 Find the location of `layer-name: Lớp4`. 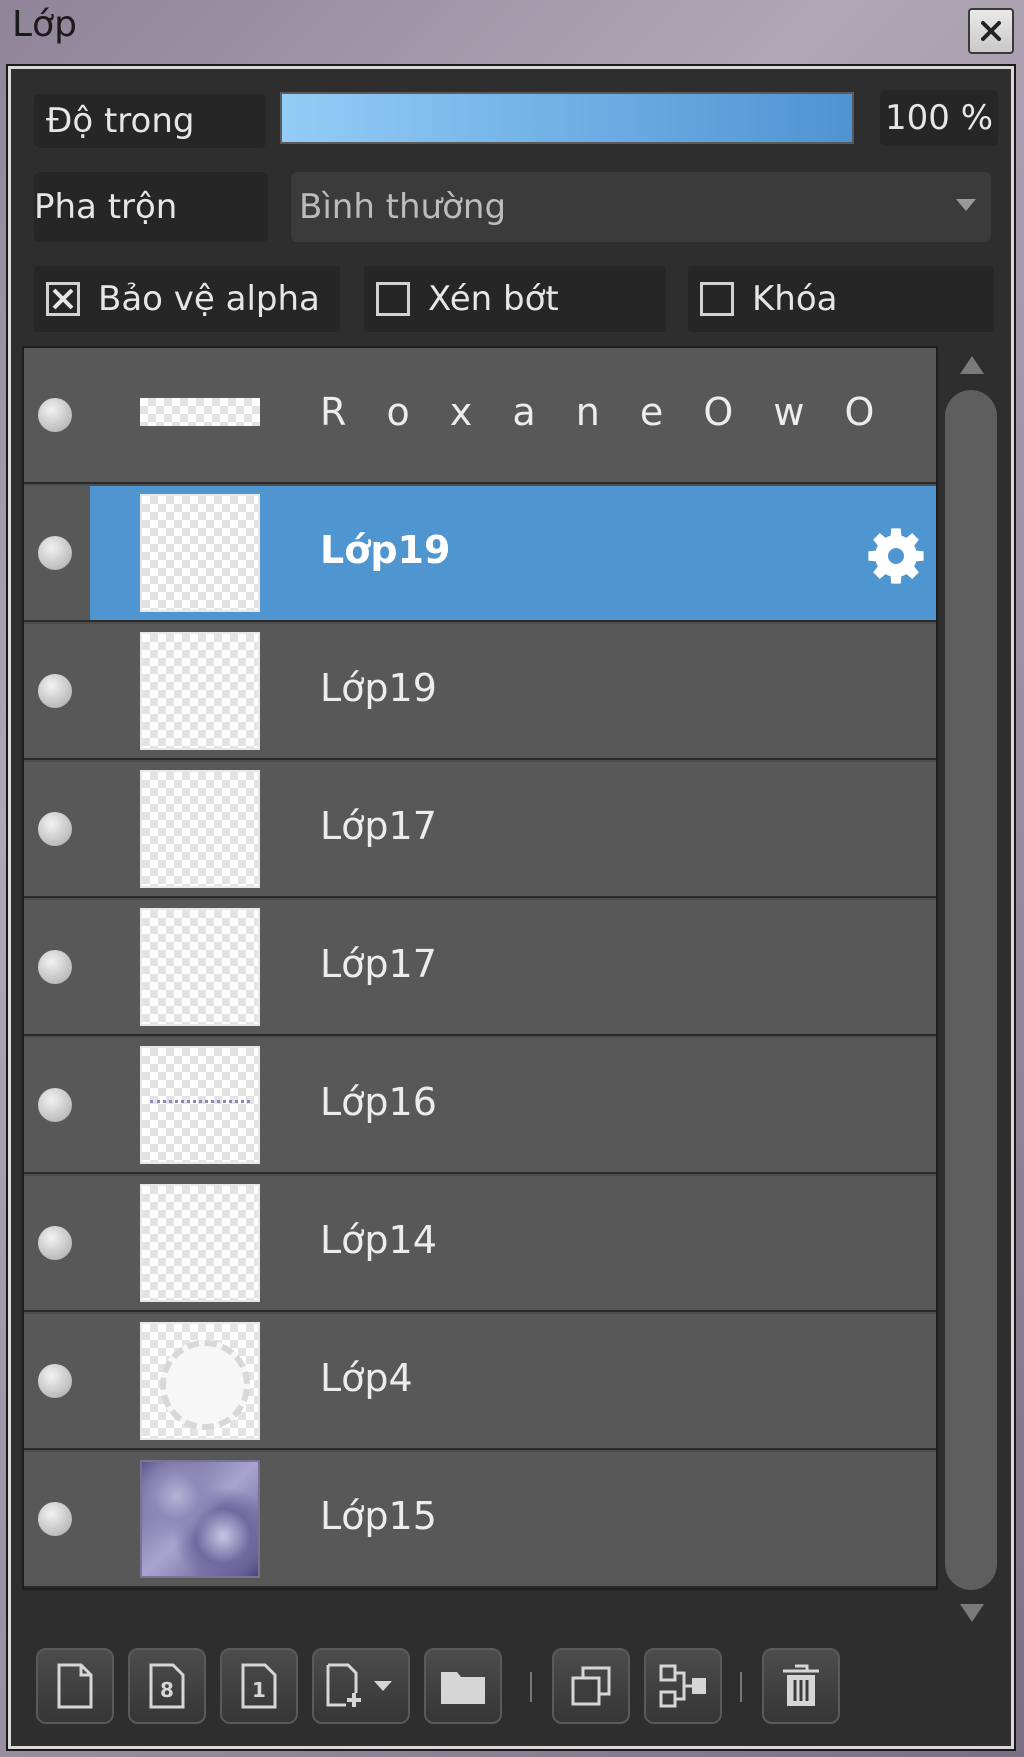

layer-name: Lớp4 is located at coordinates (366, 1378).